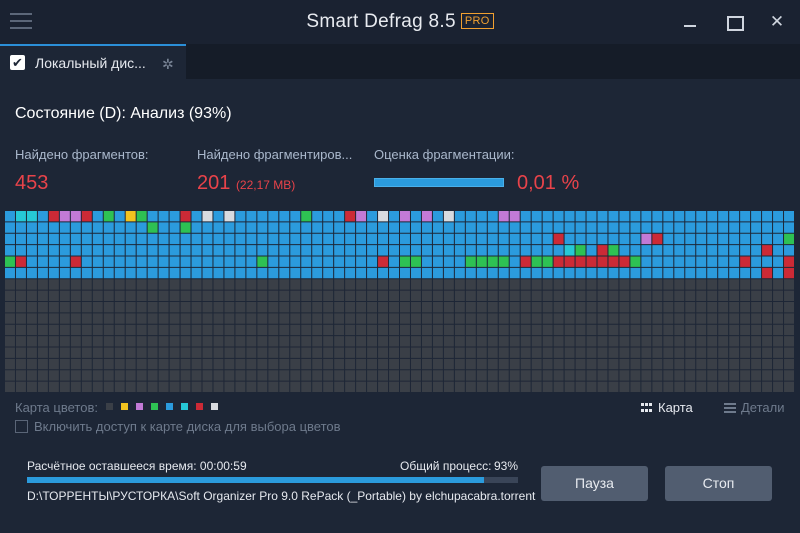  I want to click on tab-checkbox-icon: ✔, so click(17, 62).